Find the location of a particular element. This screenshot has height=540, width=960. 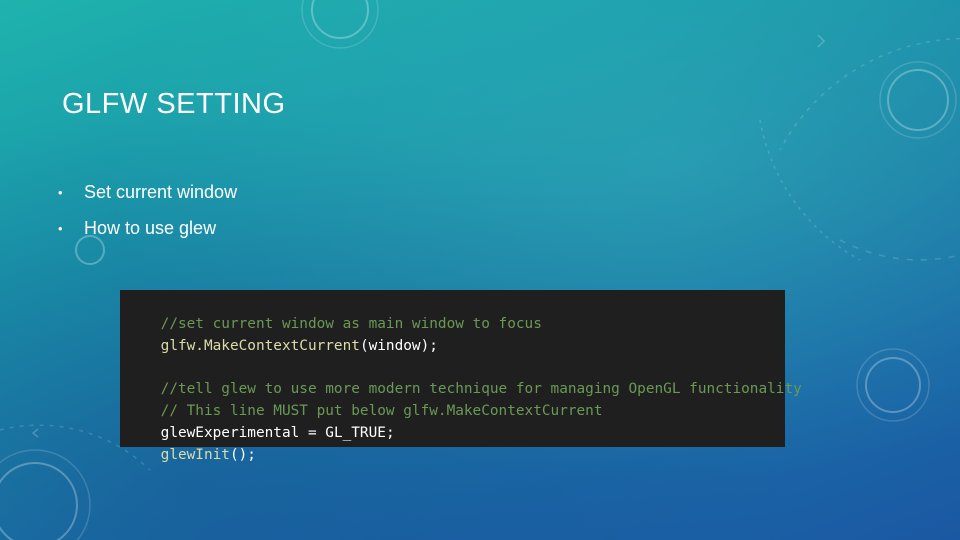

bullet-list: • Set current window • How to use glew is located at coordinates (147, 210).